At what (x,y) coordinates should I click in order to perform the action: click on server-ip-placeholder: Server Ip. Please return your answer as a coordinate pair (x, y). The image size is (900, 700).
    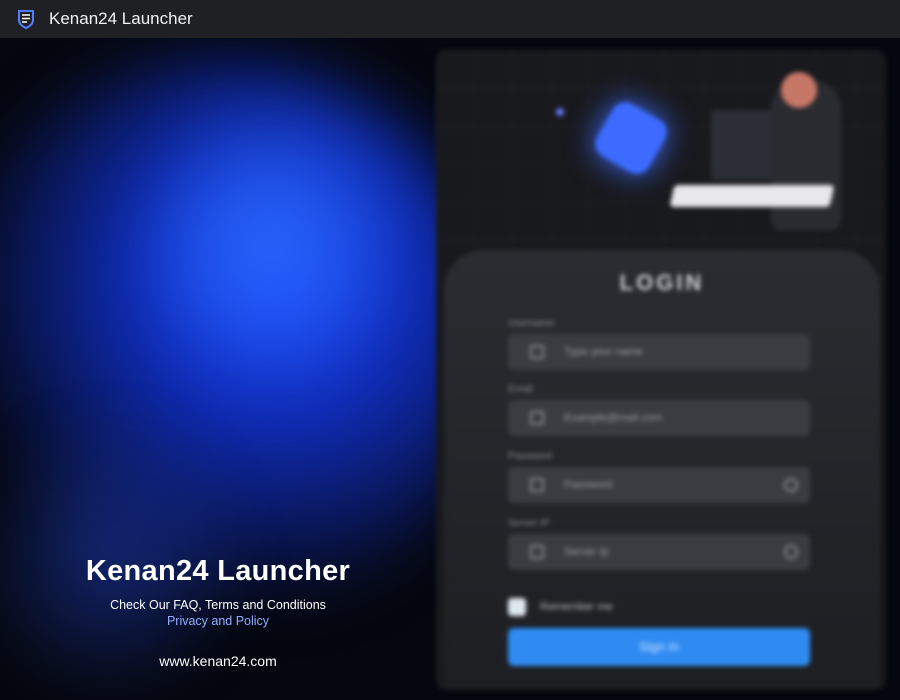
    Looking at the image, I should click on (586, 552).